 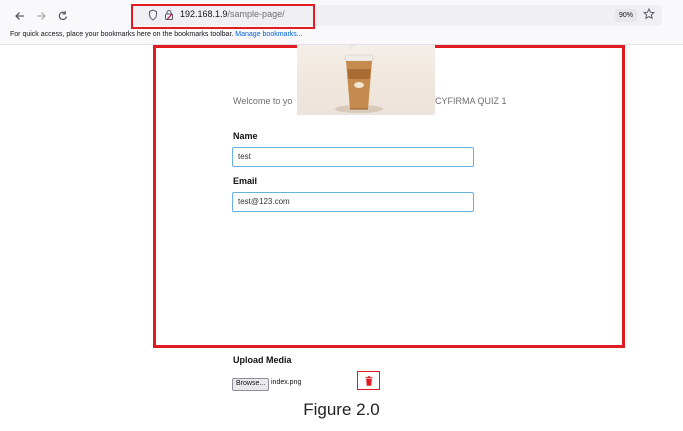 What do you see at coordinates (341, 15) in the screenshot?
I see `browser-toolbar: 192.168.1.9/sample-page/ 90%` at bounding box center [341, 15].